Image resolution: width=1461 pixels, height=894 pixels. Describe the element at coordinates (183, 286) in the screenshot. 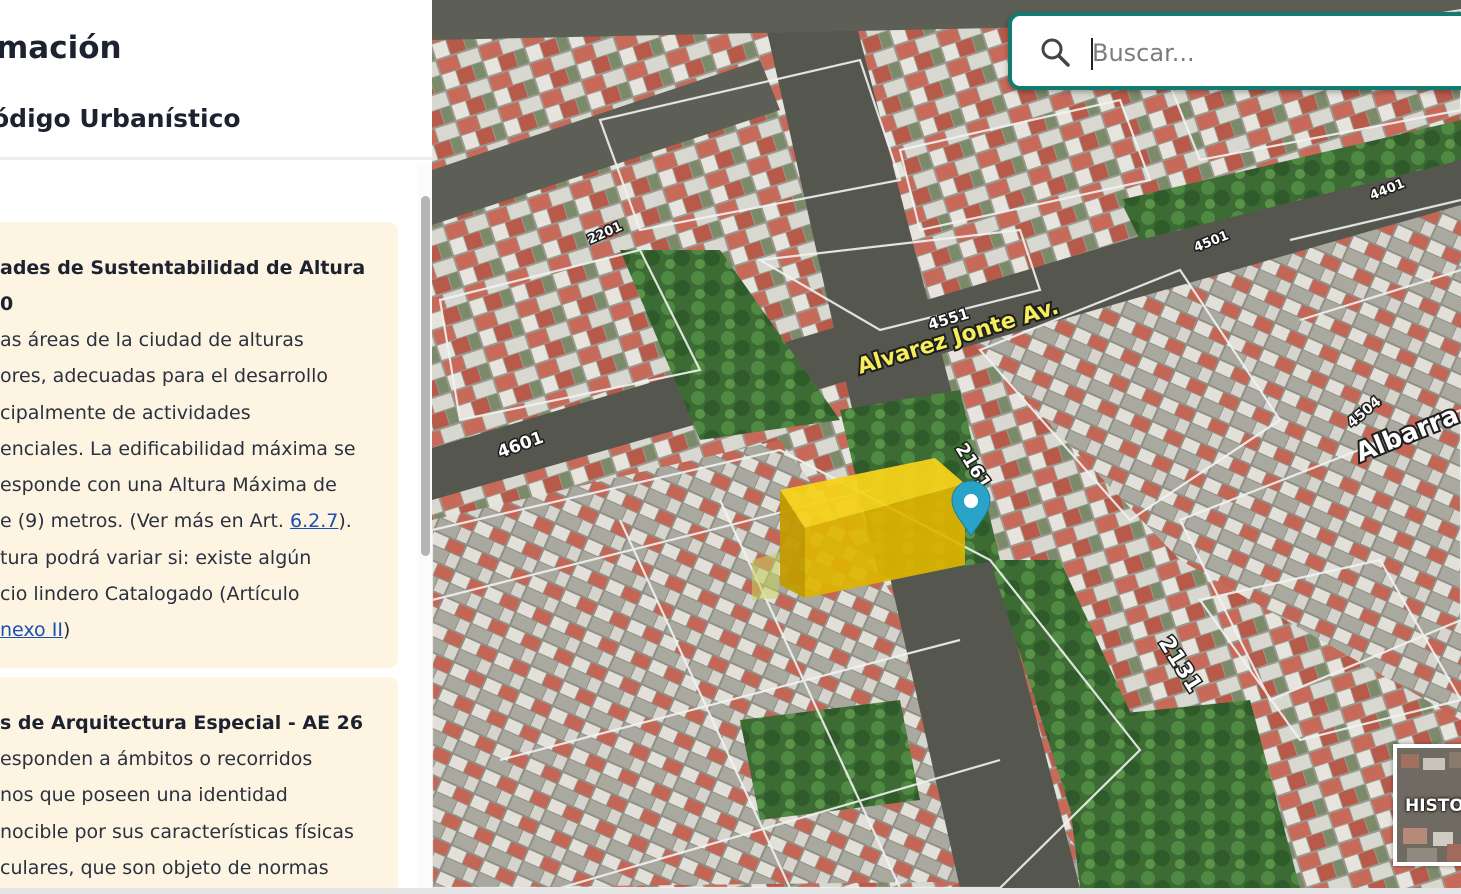

I see `card-heading: ades de Sustentabilidad de Altura 0` at that location.